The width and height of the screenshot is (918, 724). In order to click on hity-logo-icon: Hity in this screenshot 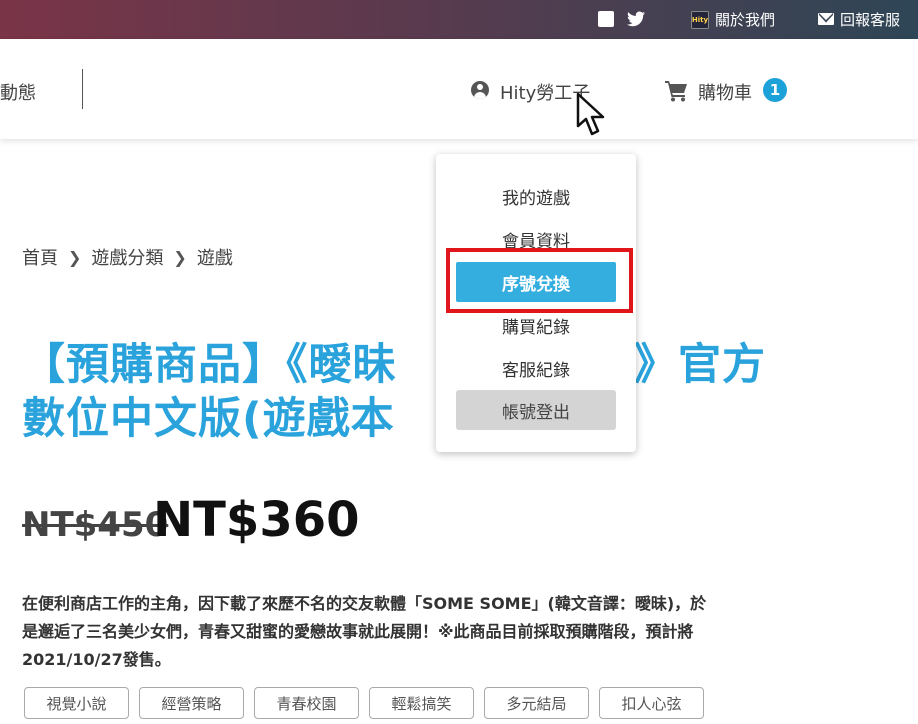, I will do `click(700, 20)`.